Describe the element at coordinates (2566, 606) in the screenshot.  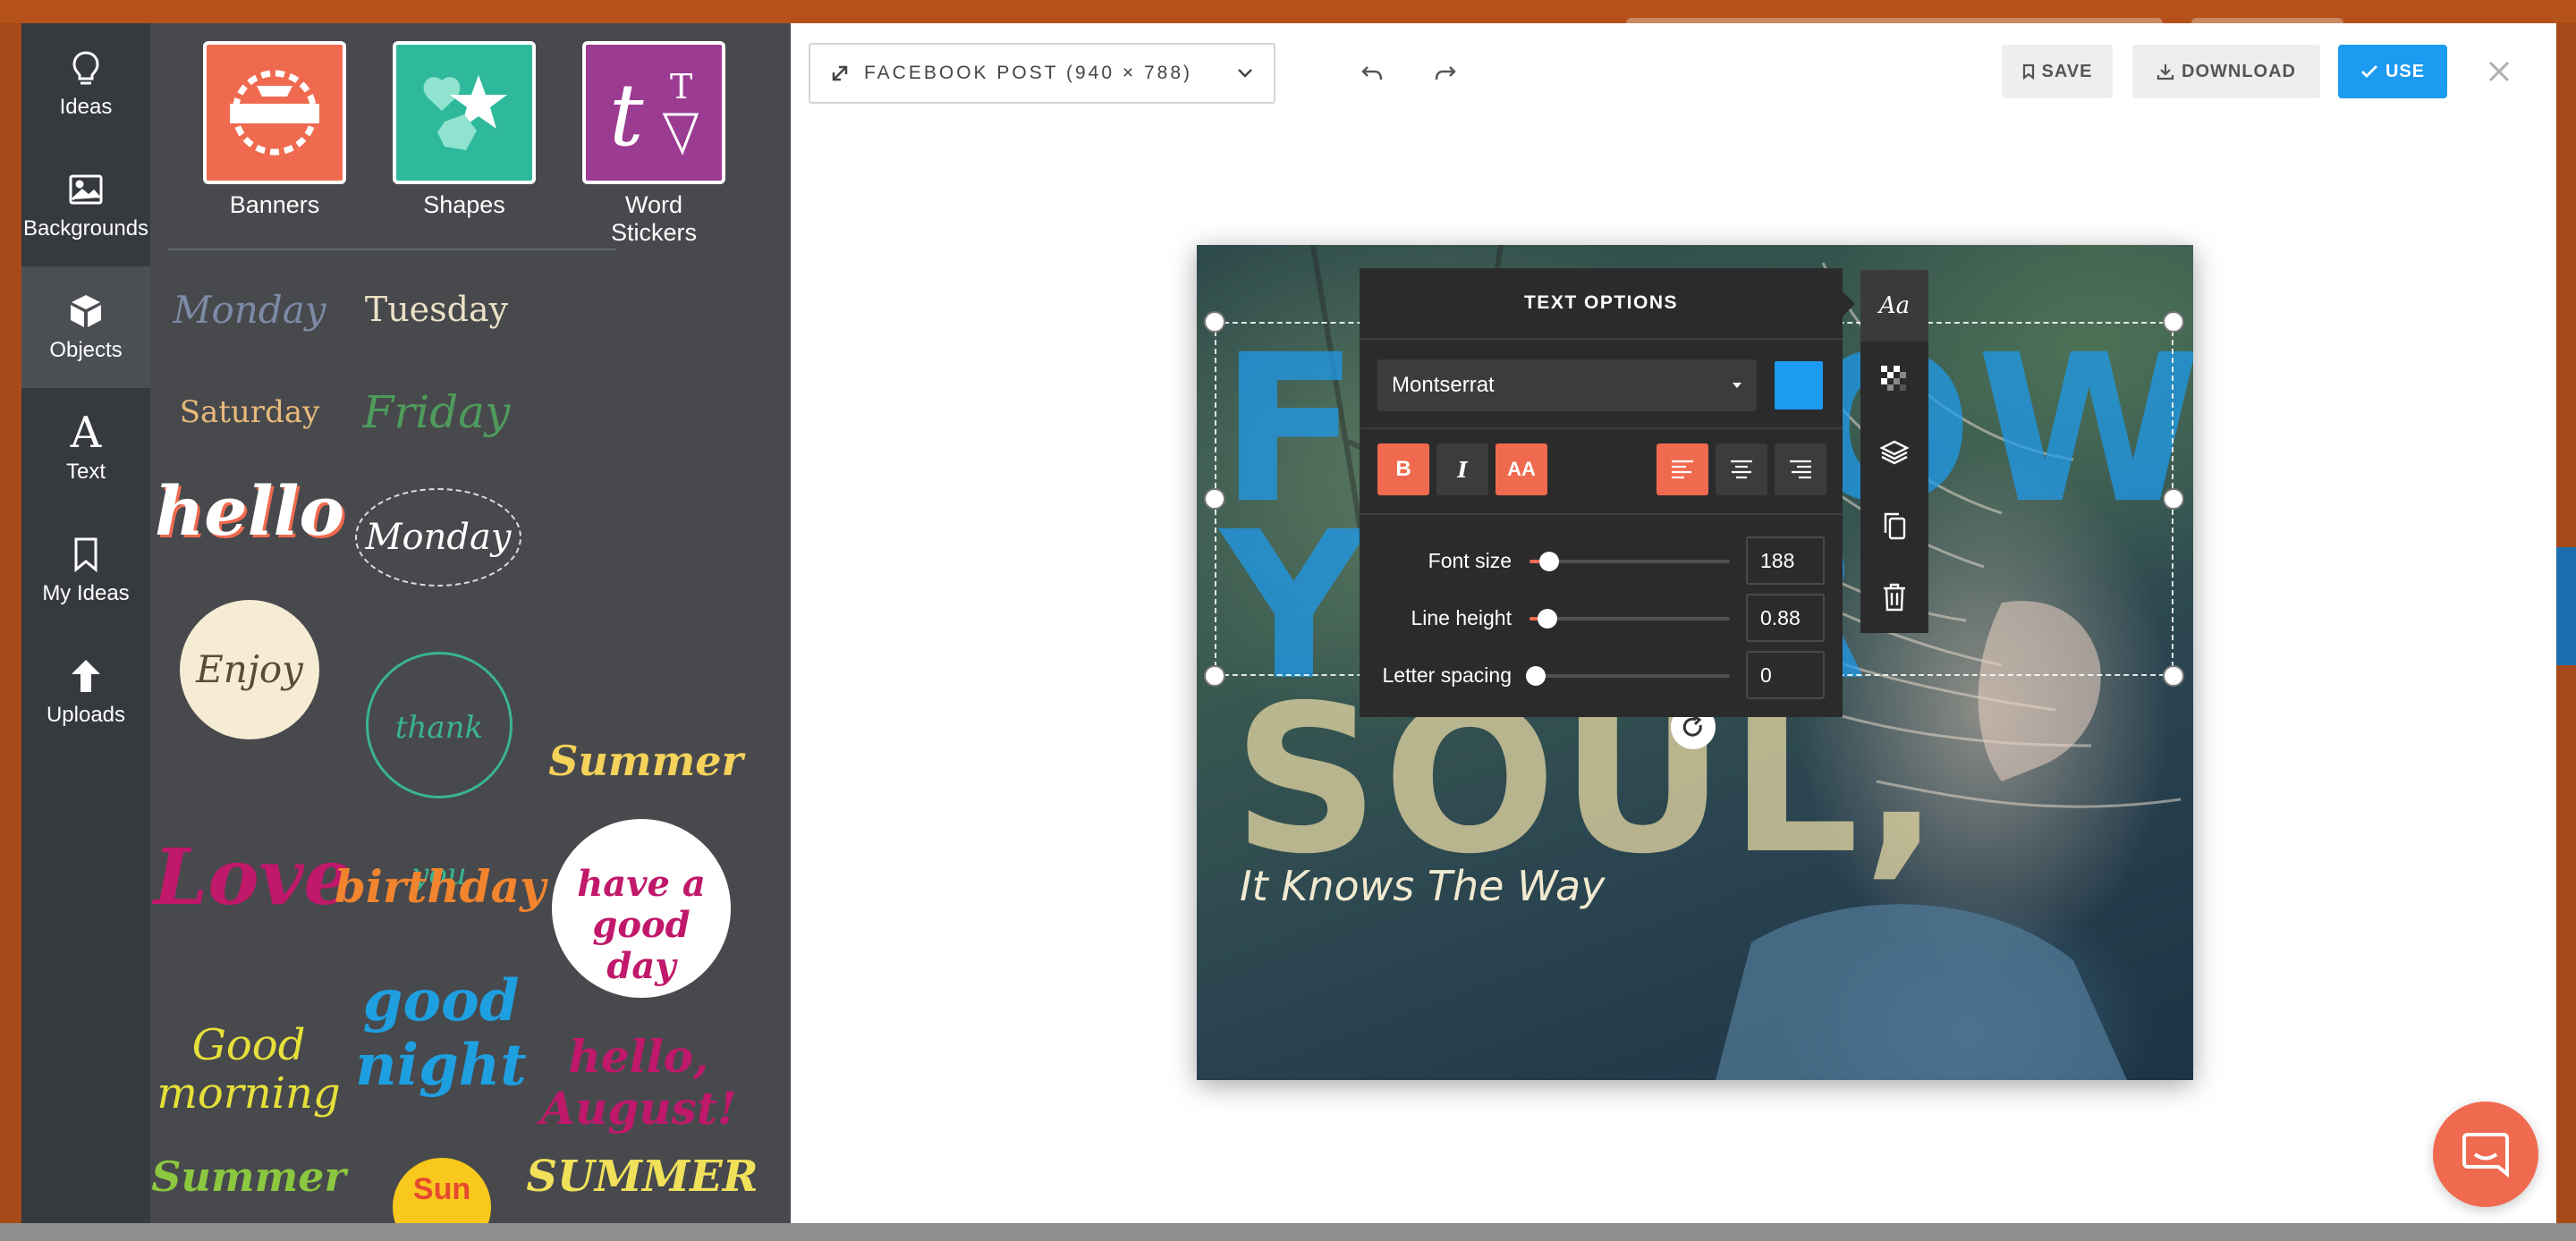
I see `backdrop-feedback-tab` at that location.